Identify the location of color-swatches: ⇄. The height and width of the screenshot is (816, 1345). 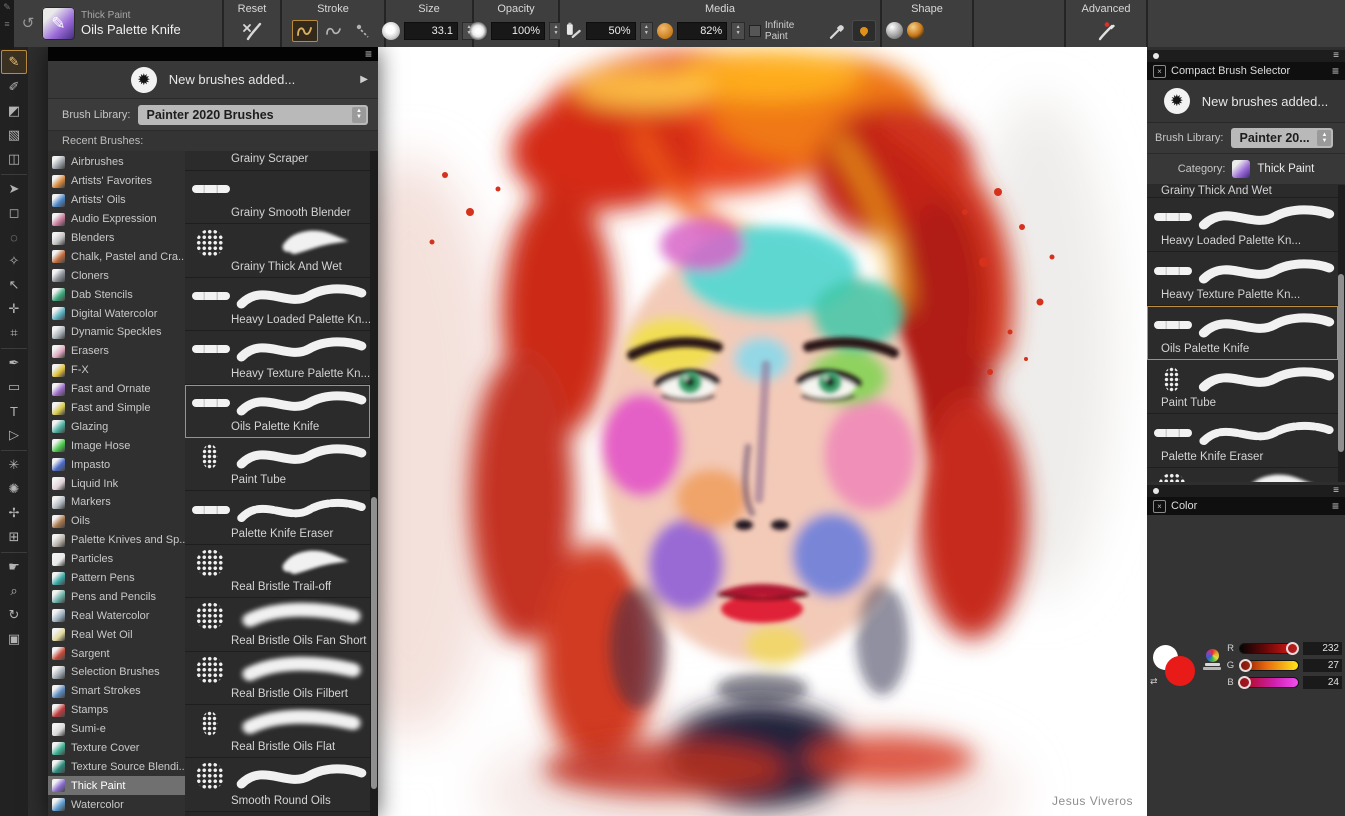
(1174, 666).